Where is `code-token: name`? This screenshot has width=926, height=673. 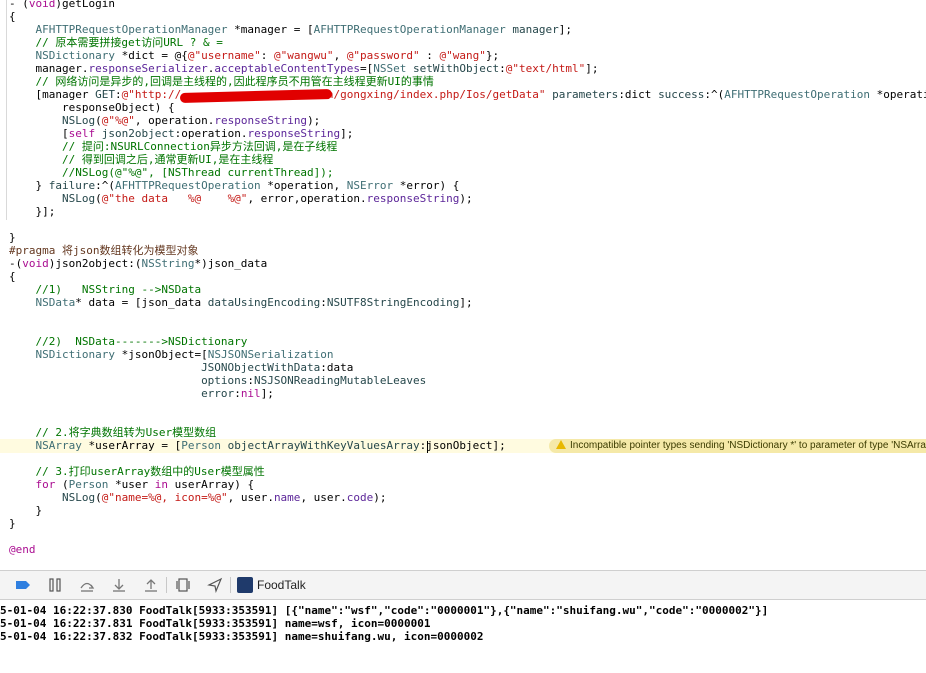
code-token: name is located at coordinates (287, 497).